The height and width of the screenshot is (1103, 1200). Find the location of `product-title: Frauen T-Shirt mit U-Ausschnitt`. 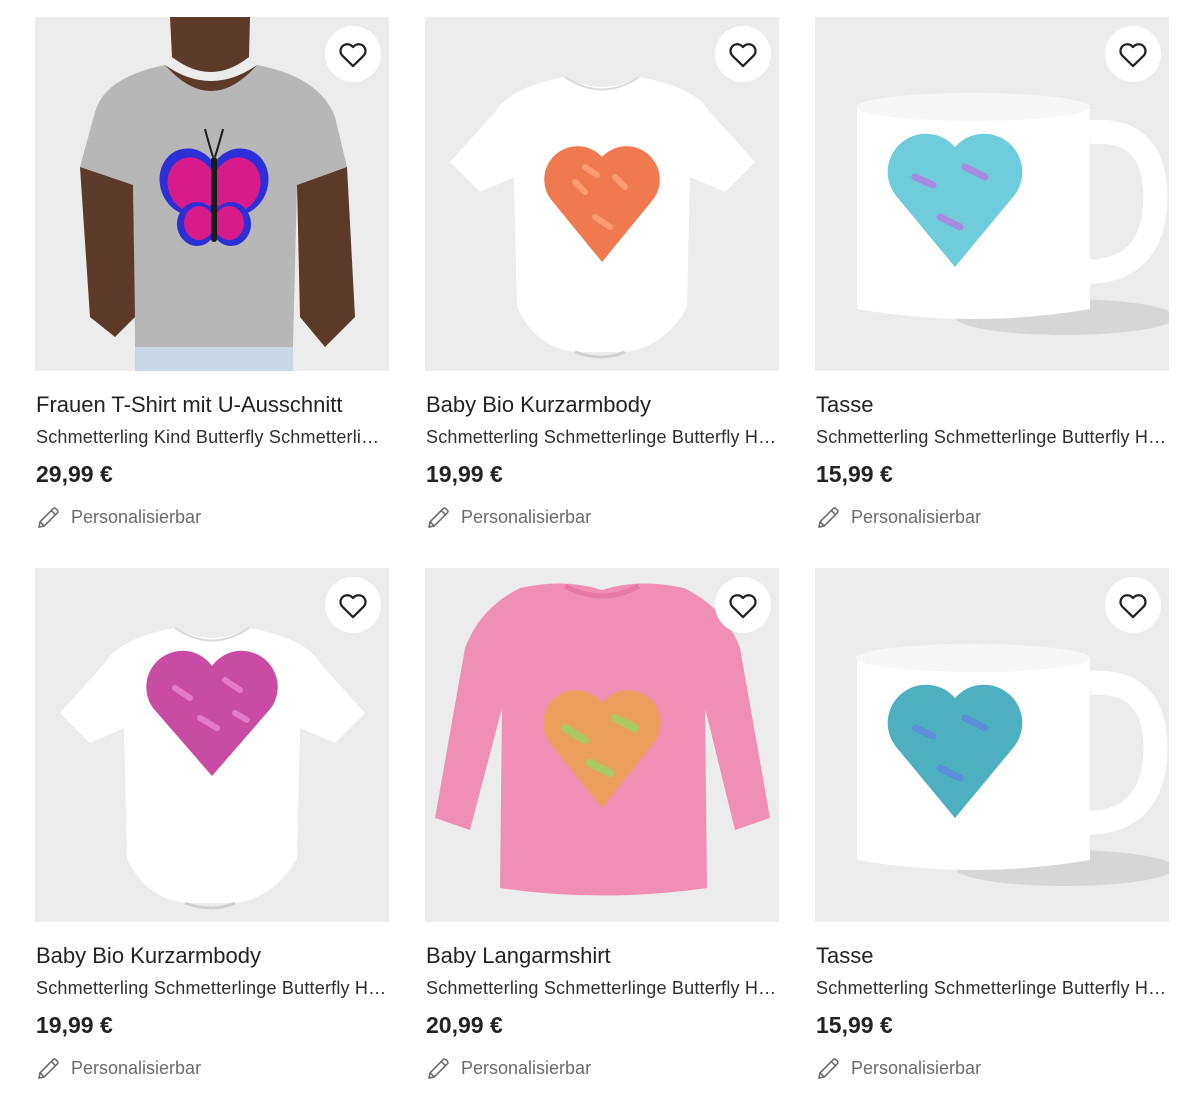

product-title: Frauen T-Shirt mit U-Ausschnitt is located at coordinates (212, 405).